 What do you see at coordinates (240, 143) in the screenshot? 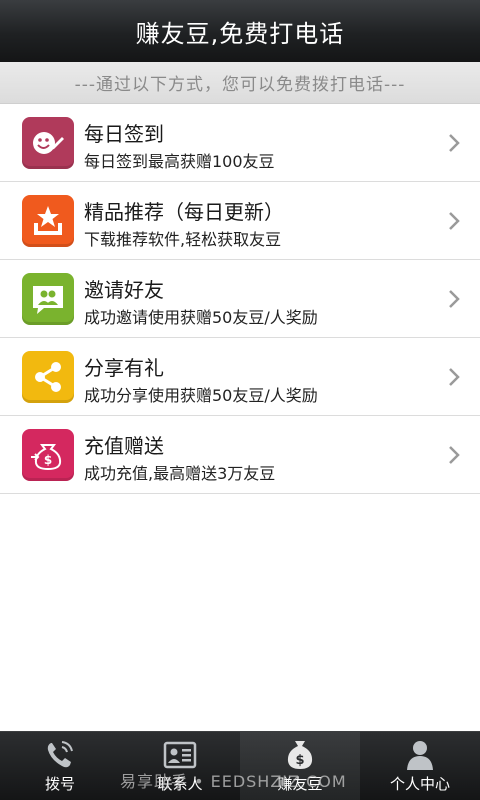
I see `list-item-daily-checkin: 每日签到 每日签到最高获赠100友豆` at bounding box center [240, 143].